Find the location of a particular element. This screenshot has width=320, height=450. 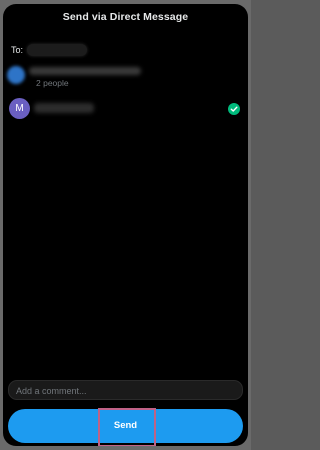

to-row: To: is located at coordinates (49, 50).